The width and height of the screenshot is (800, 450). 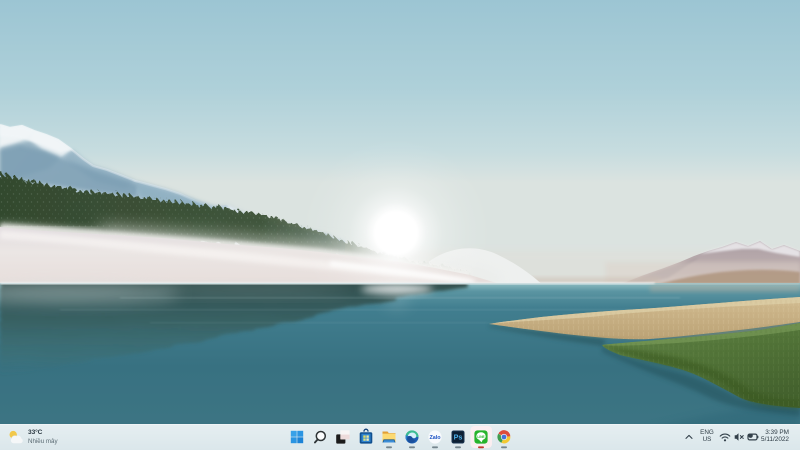 I want to click on svg-text: Zalo, so click(x=435, y=438).